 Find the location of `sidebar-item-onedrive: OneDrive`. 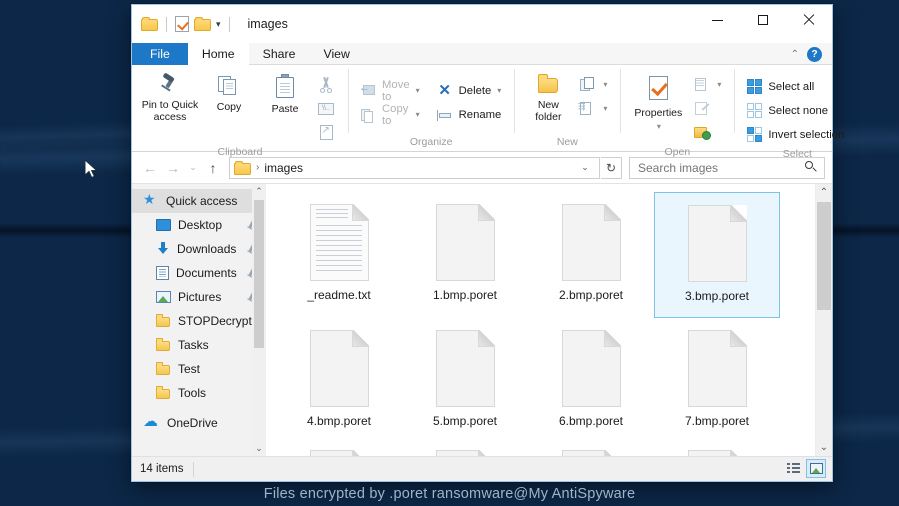

sidebar-item-onedrive: OneDrive is located at coordinates (199, 423).